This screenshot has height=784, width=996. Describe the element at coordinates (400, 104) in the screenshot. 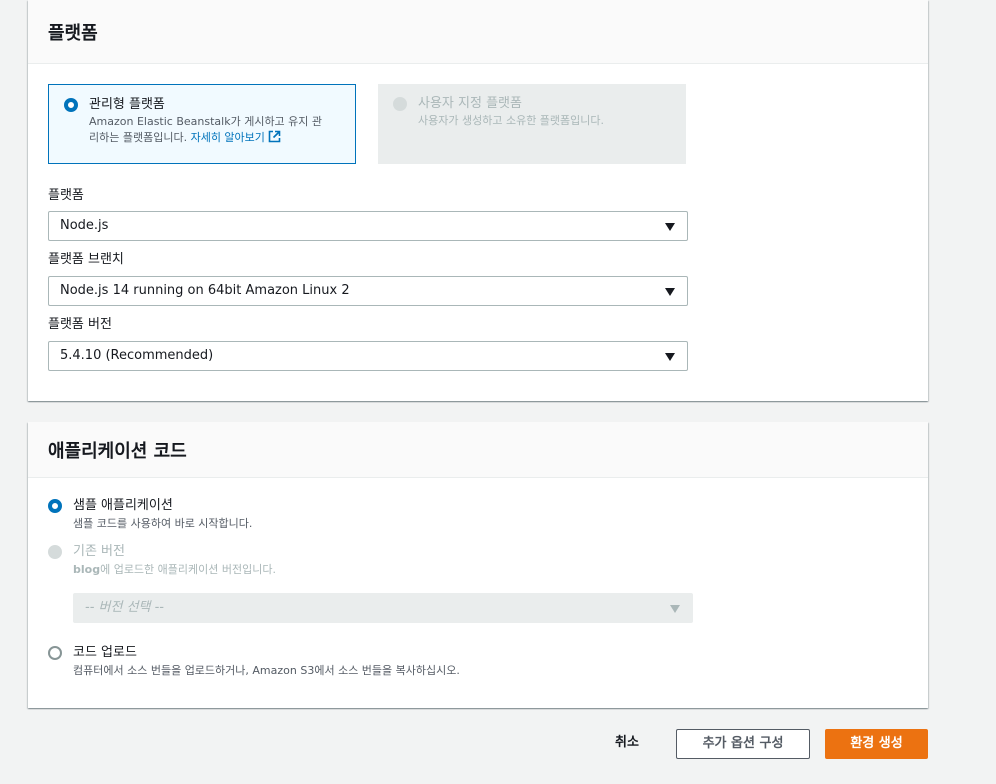

I see `custom-platform-radio` at that location.